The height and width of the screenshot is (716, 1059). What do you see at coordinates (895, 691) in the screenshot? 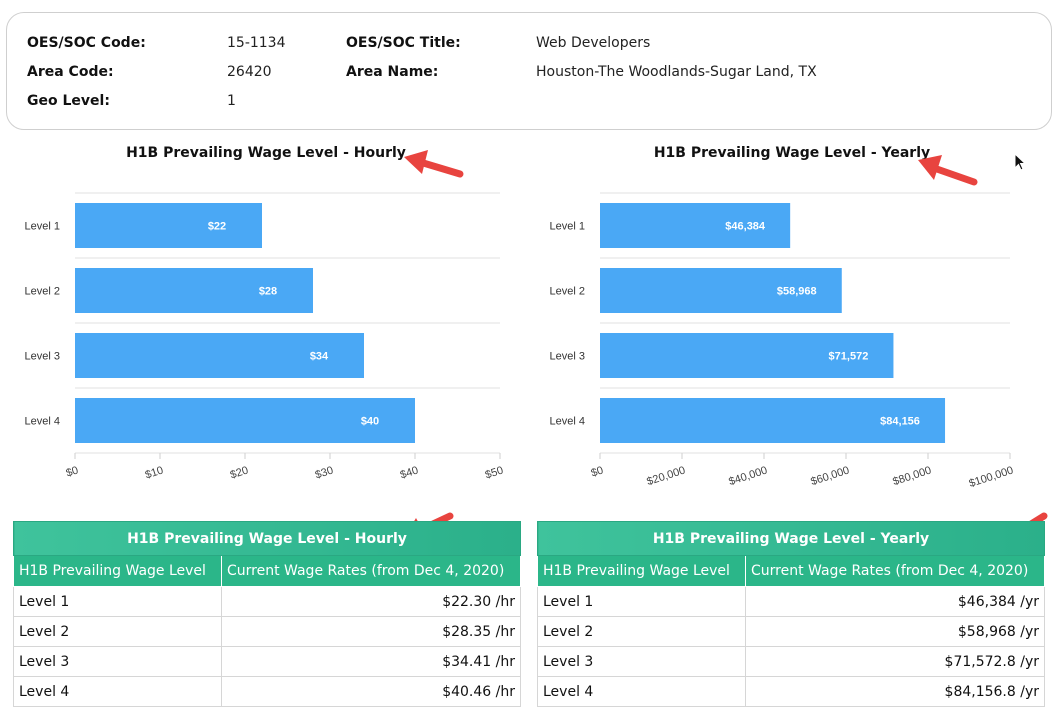
I see `rate-cell: $84,156.8 /yr` at bounding box center [895, 691].